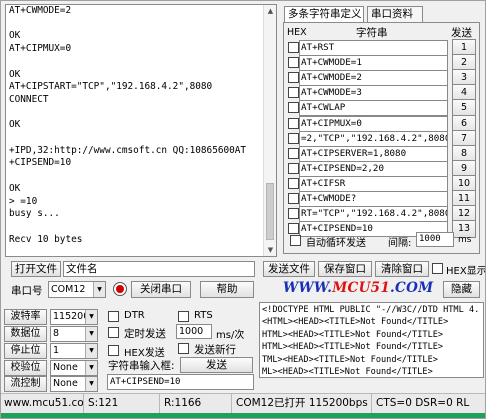 The width and height of the screenshot is (486, 419). Describe the element at coordinates (194, 331) in the screenshot. I see `timed-interval-input: 1000` at that location.